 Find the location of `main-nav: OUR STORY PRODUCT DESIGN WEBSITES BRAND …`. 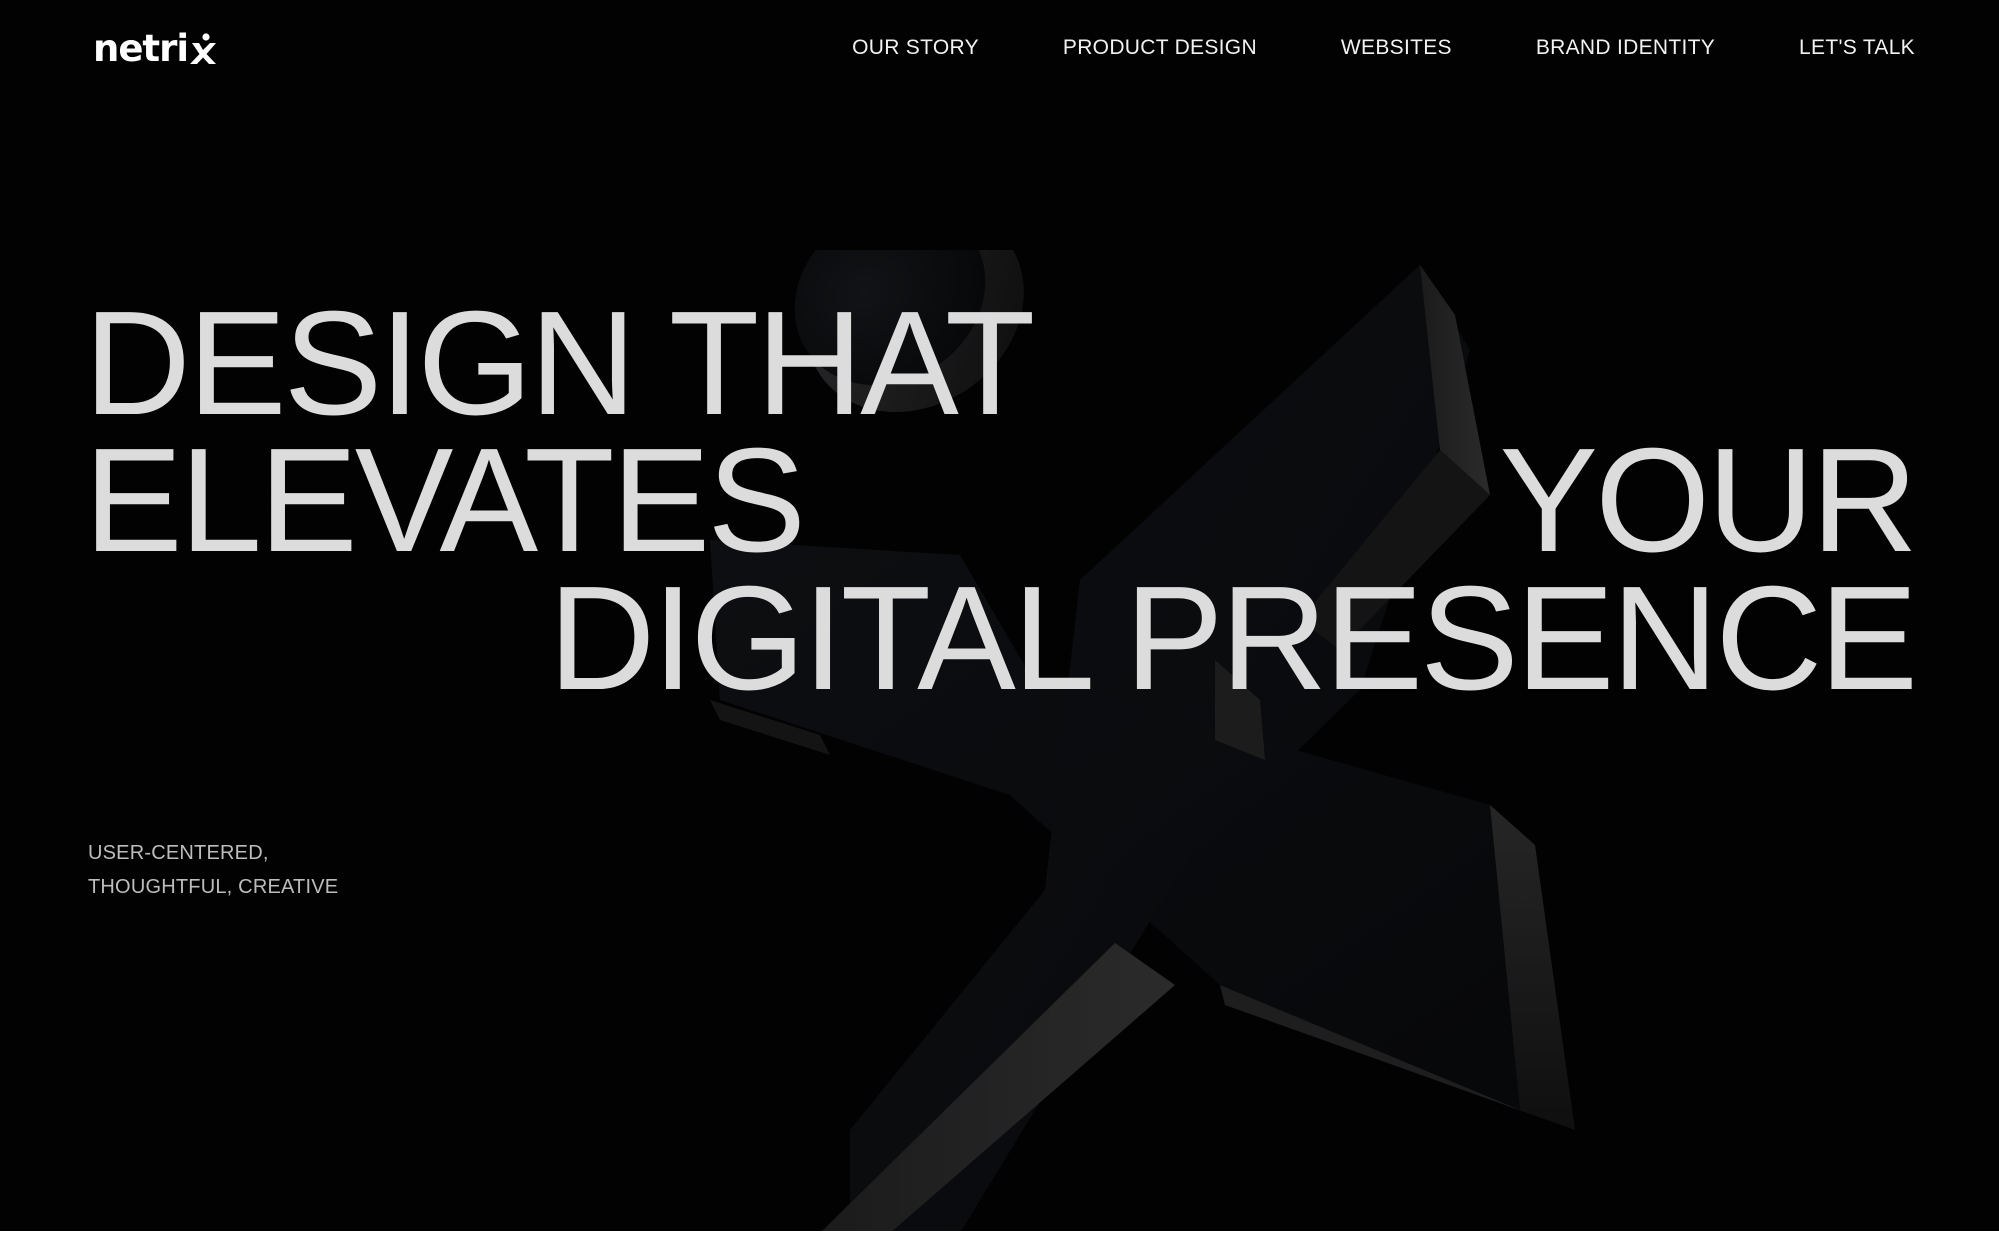

main-nav: OUR STORY PRODUCT DESIGN WEBSITES BRAND … is located at coordinates (1383, 48).